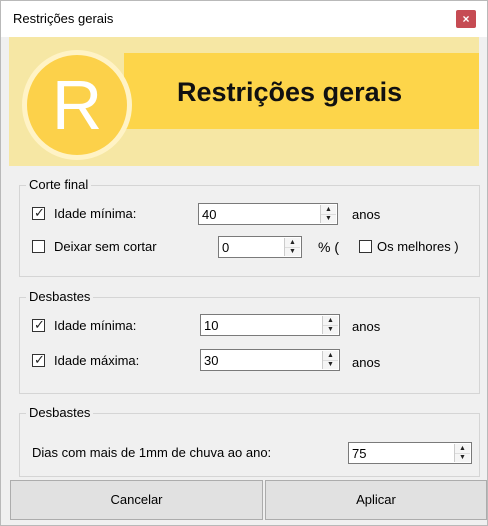 This screenshot has width=488, height=526. I want to click on close-icon: ×, so click(466, 19).